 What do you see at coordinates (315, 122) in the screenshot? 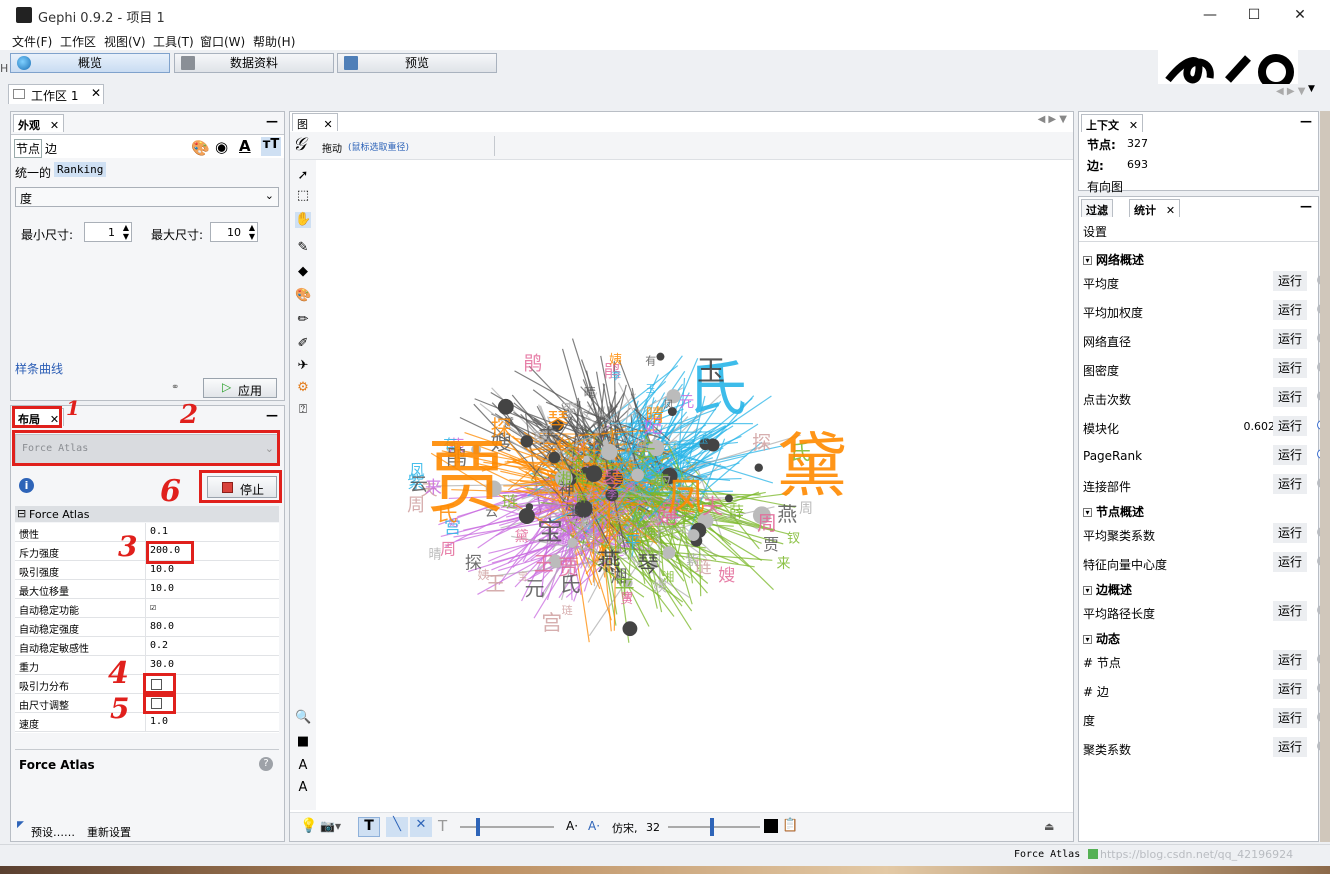
I see `graph-tab: 图 ✕` at bounding box center [315, 122].